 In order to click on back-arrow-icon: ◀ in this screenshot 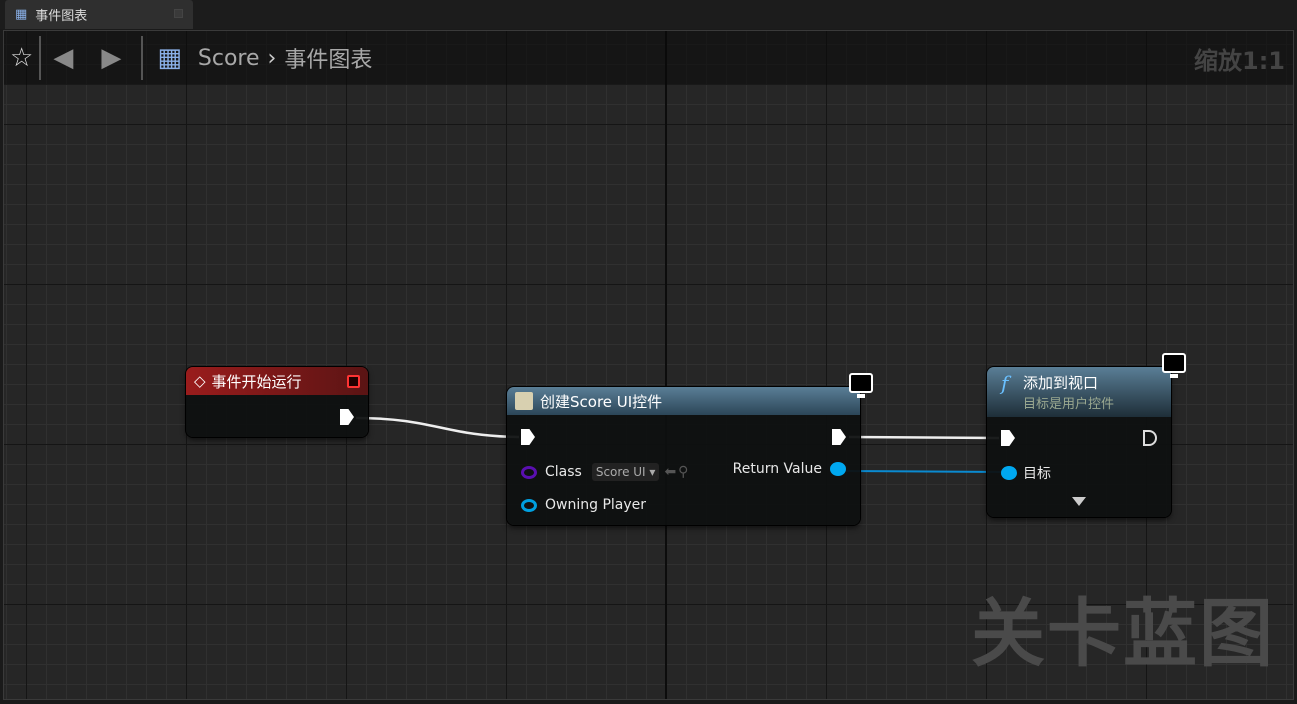, I will do `click(63, 58)`.